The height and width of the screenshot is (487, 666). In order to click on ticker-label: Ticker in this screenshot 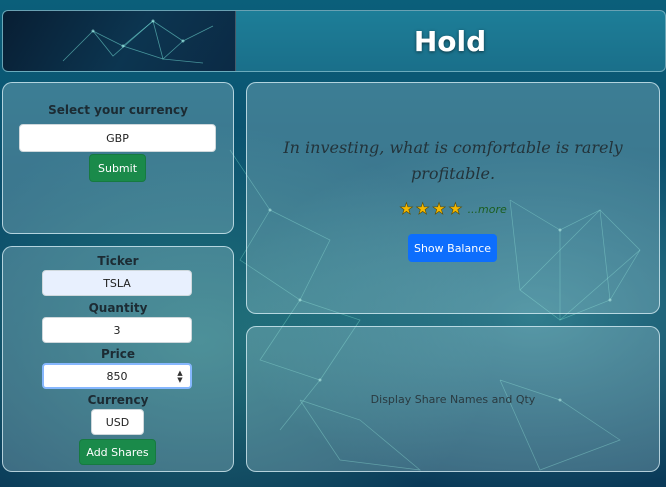, I will do `click(118, 261)`.